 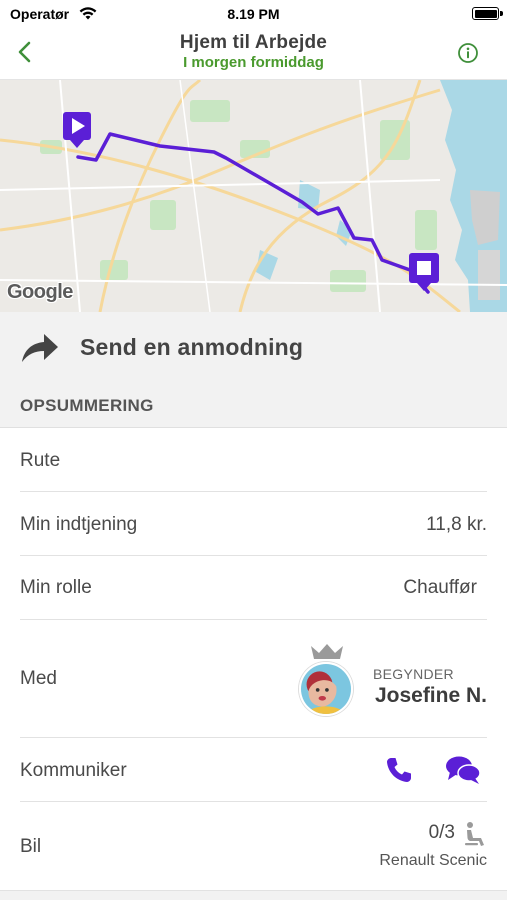 I want to click on car-row: Bil 0/3 Renault Scenic, so click(x=253, y=846).